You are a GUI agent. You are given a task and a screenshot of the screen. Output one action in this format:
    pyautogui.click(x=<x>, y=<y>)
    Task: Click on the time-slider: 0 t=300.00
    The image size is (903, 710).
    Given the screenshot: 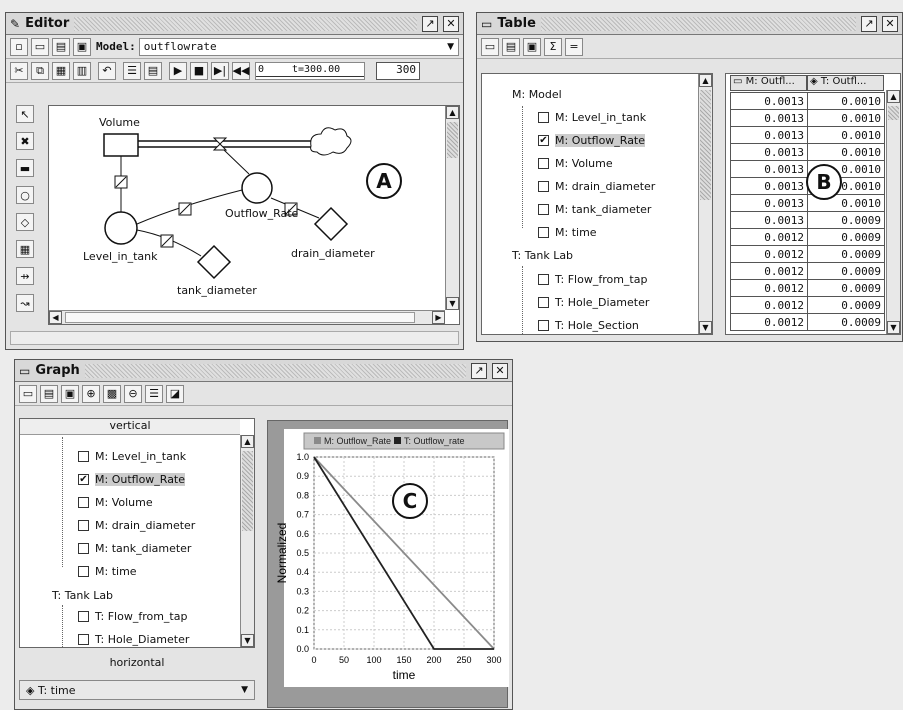 What is the action you would take?
    pyautogui.click(x=310, y=70)
    